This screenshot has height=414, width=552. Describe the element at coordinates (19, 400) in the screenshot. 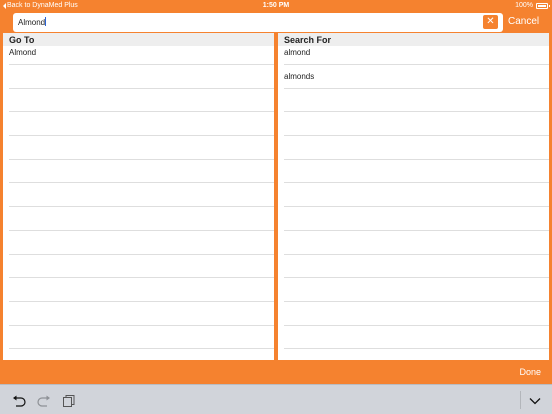

I see `undo-icon` at that location.